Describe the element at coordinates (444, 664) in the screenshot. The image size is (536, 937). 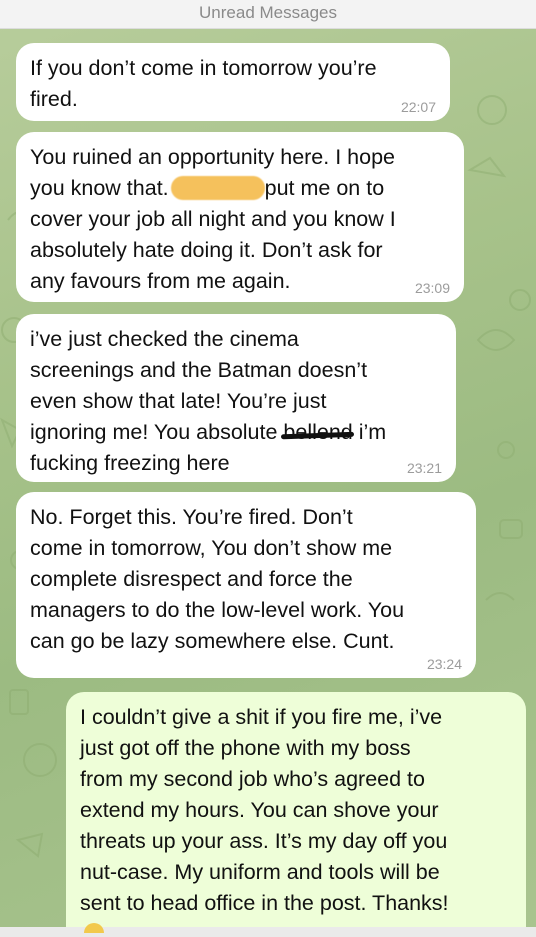
I see `message-timestamp: 23:24` at that location.